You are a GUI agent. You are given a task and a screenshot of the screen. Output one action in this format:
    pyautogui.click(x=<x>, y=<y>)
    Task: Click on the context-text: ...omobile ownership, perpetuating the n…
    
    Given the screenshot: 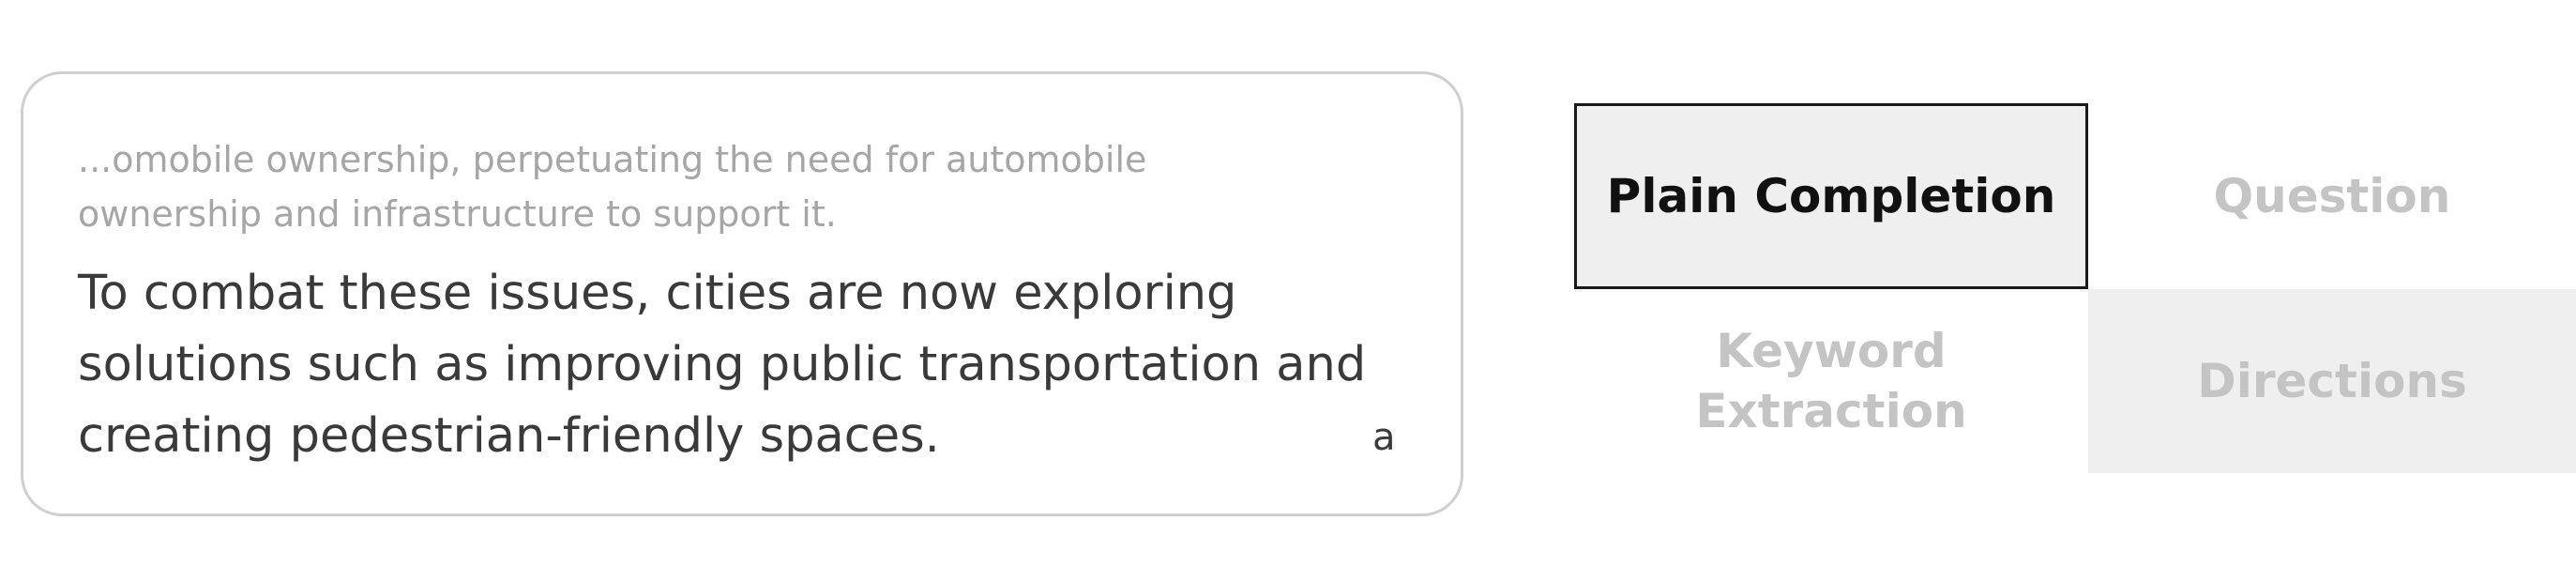 What is the action you would take?
    pyautogui.click(x=612, y=187)
    